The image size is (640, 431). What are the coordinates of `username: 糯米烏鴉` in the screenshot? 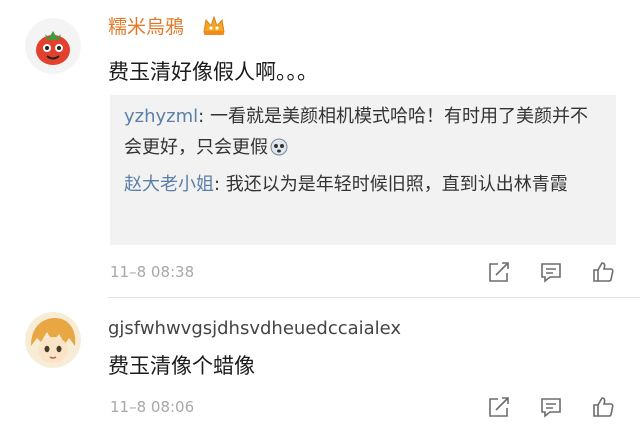 It's located at (146, 25).